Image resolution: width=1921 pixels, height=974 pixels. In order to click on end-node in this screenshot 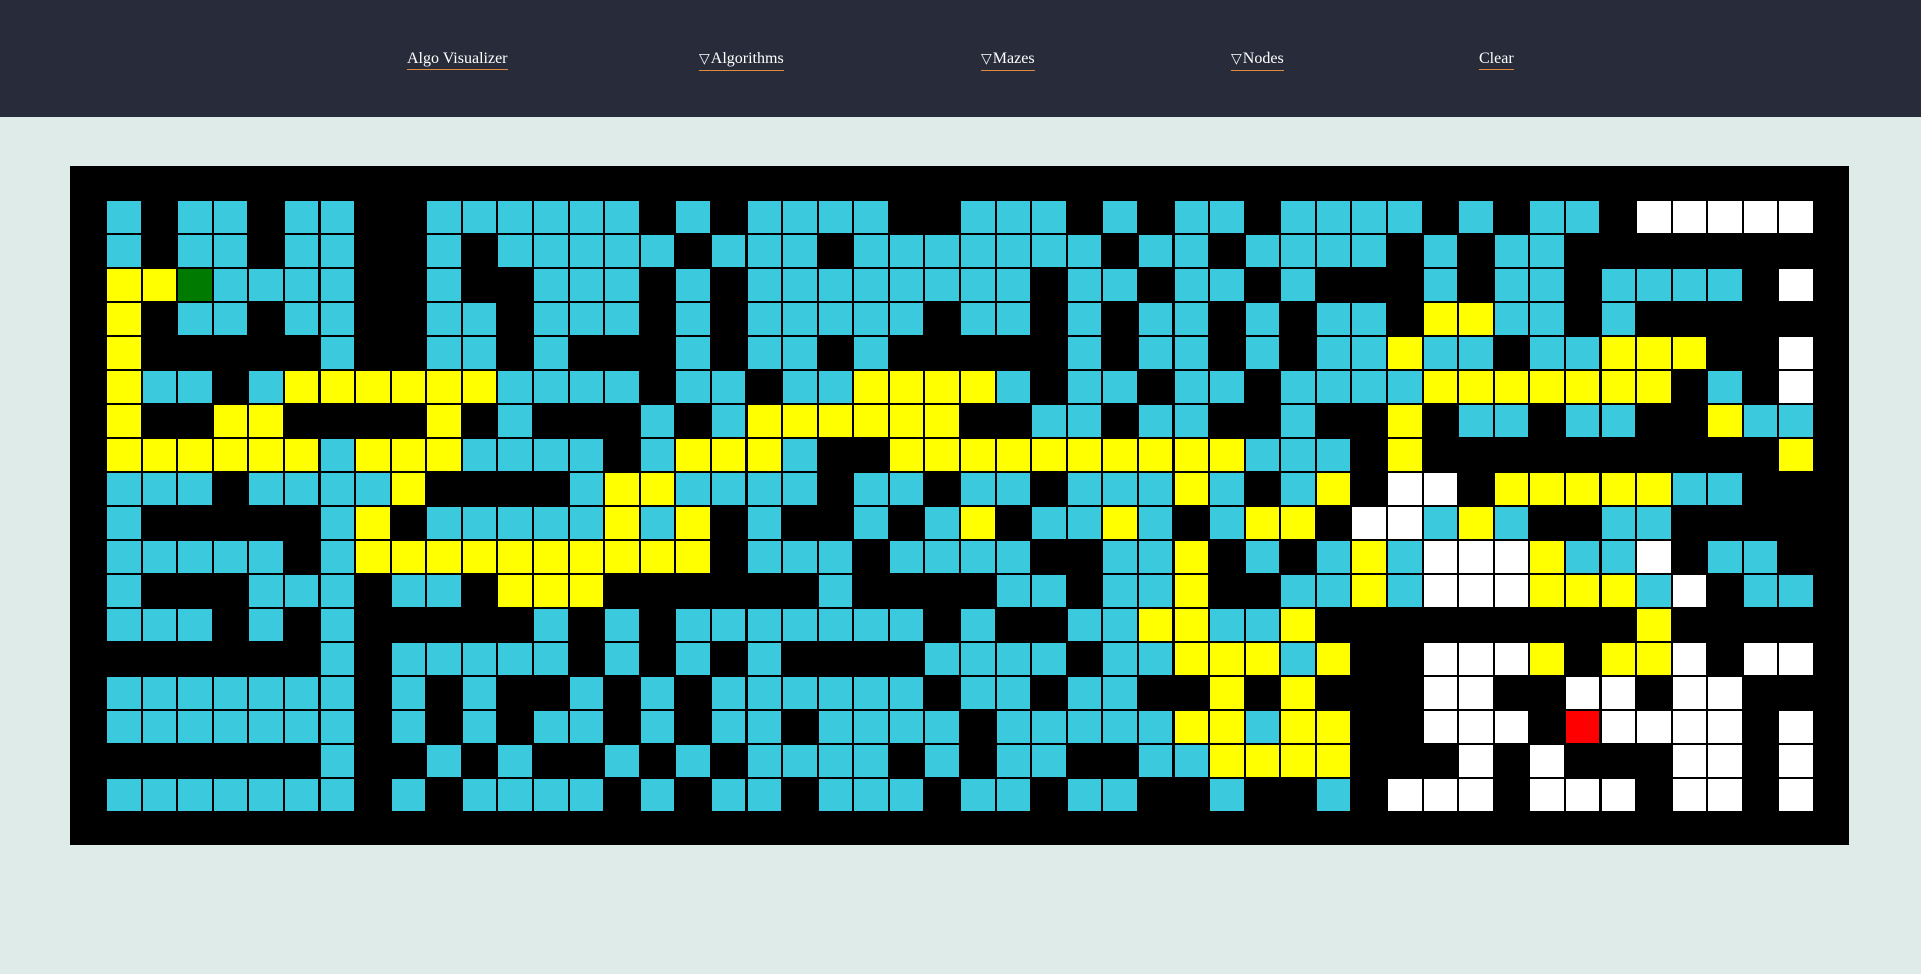, I will do `click(1582, 727)`.